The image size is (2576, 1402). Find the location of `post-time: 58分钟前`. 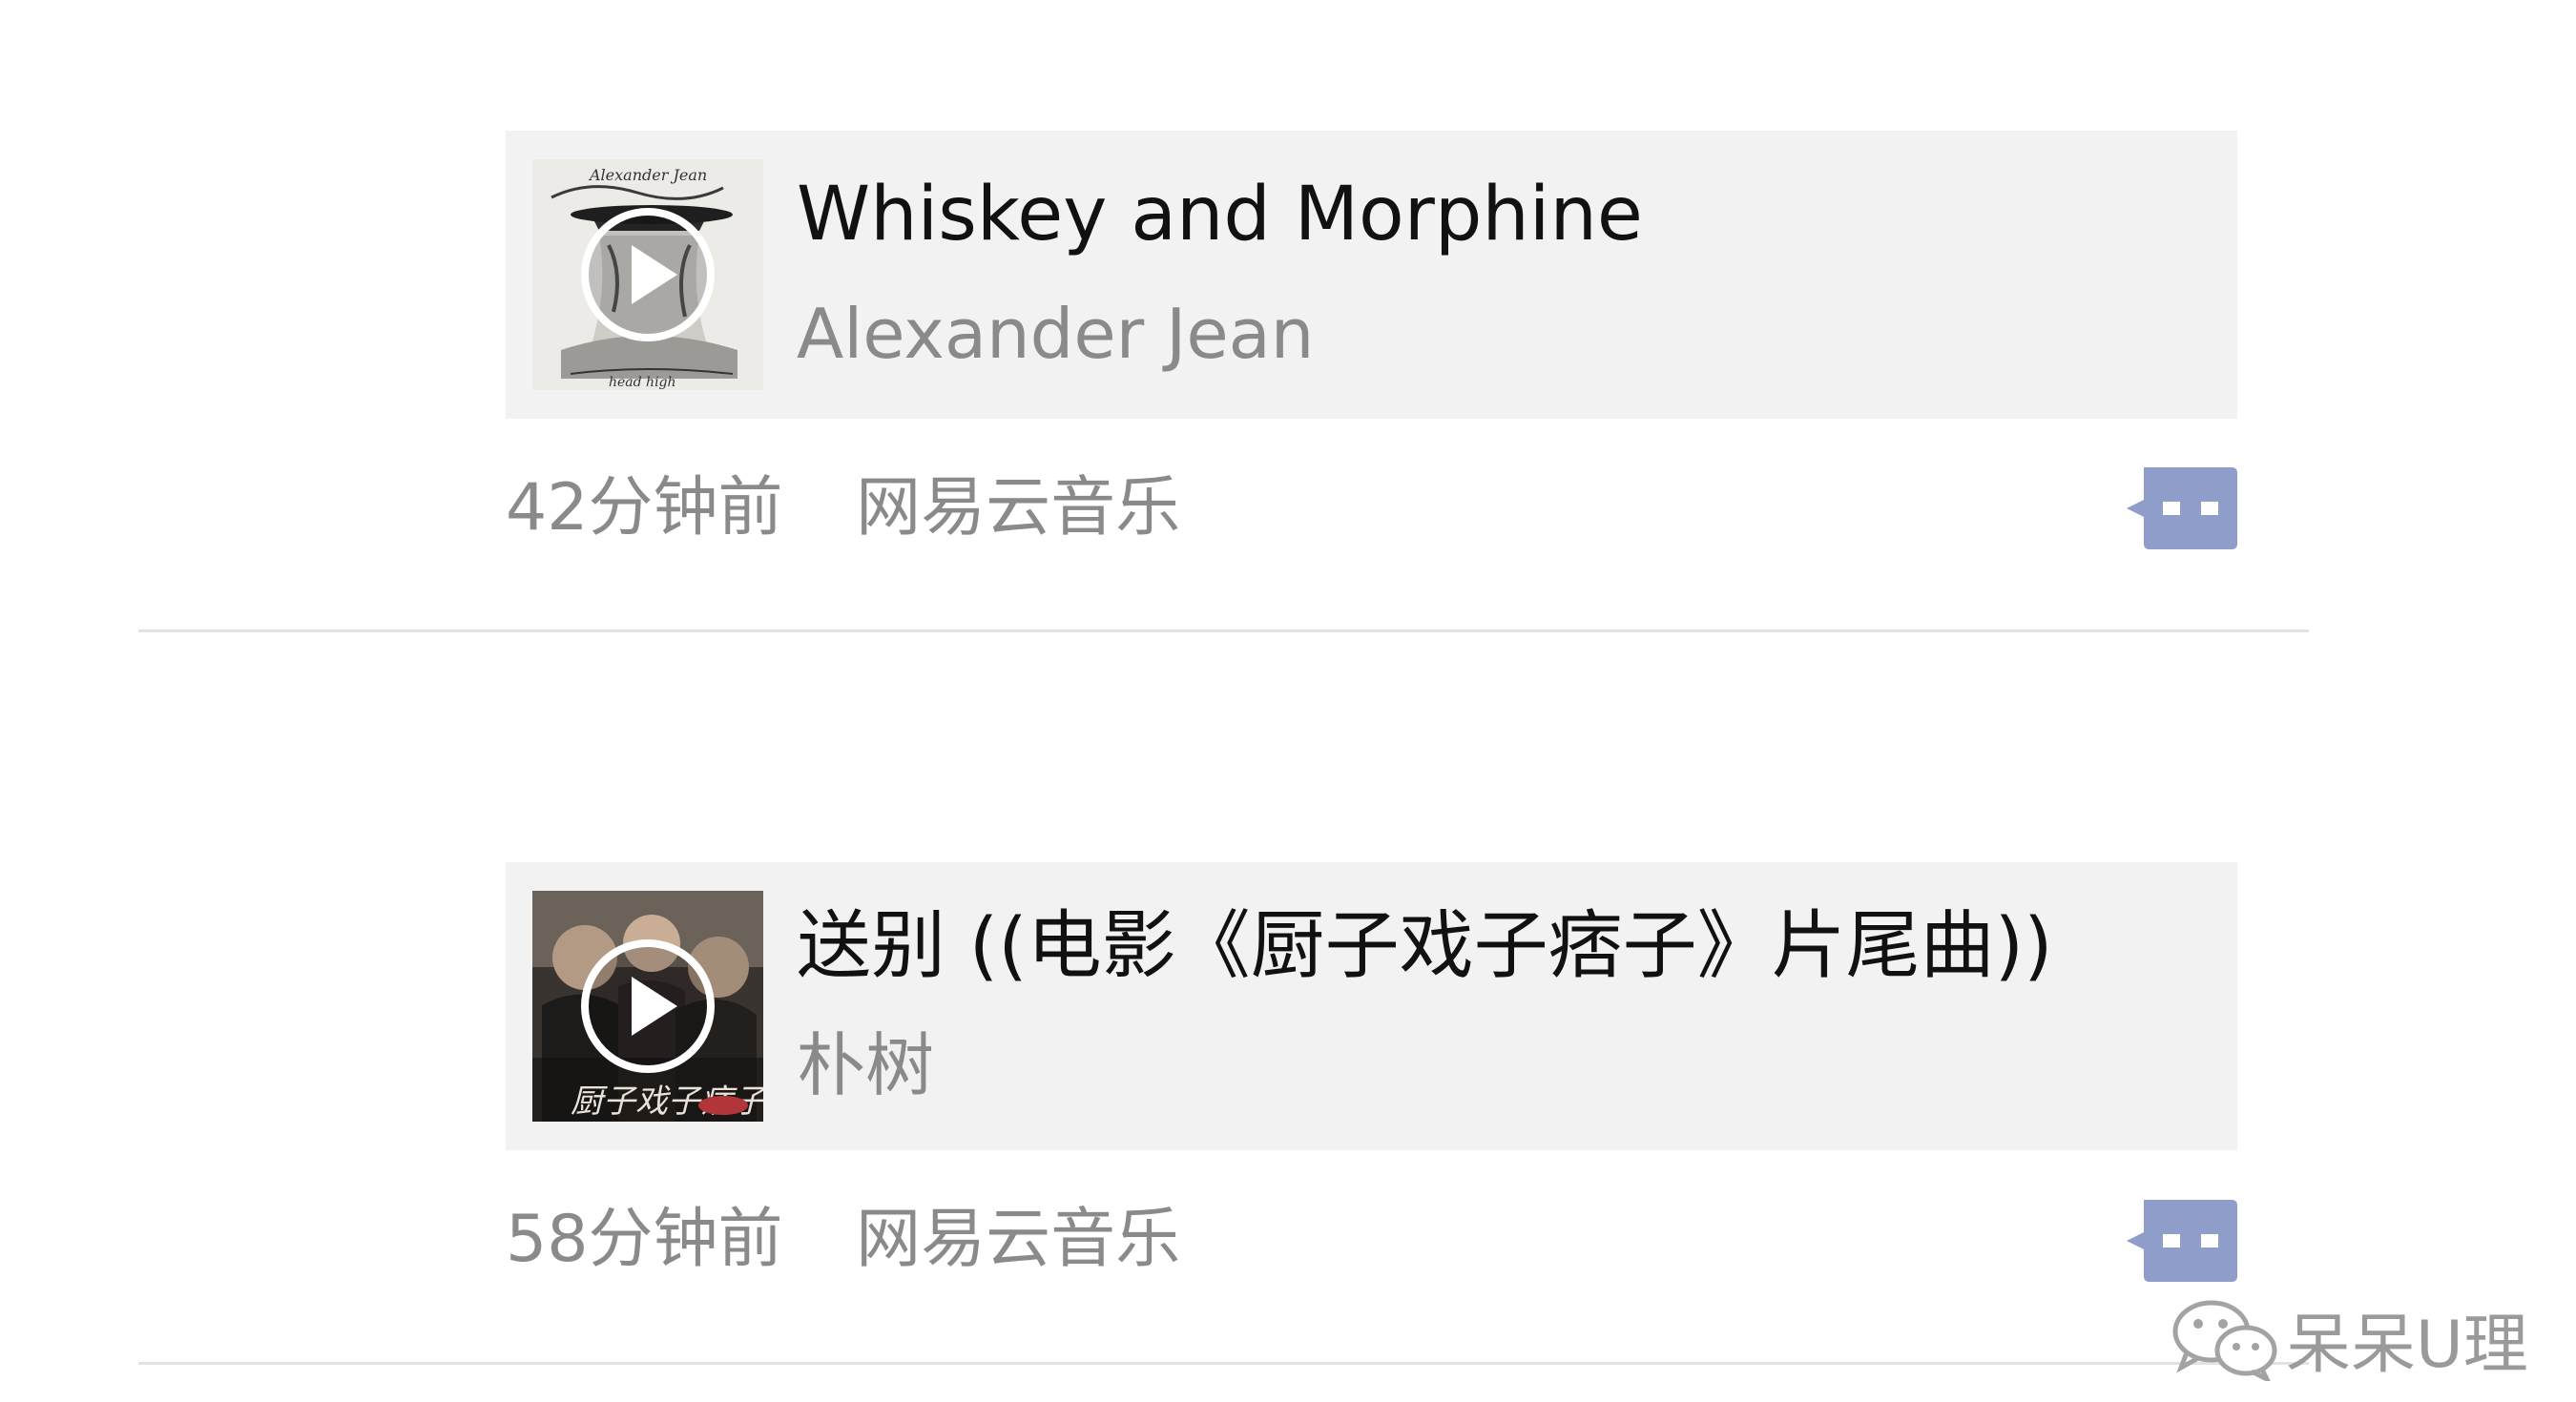

post-time: 58分钟前 is located at coordinates (644, 1239).